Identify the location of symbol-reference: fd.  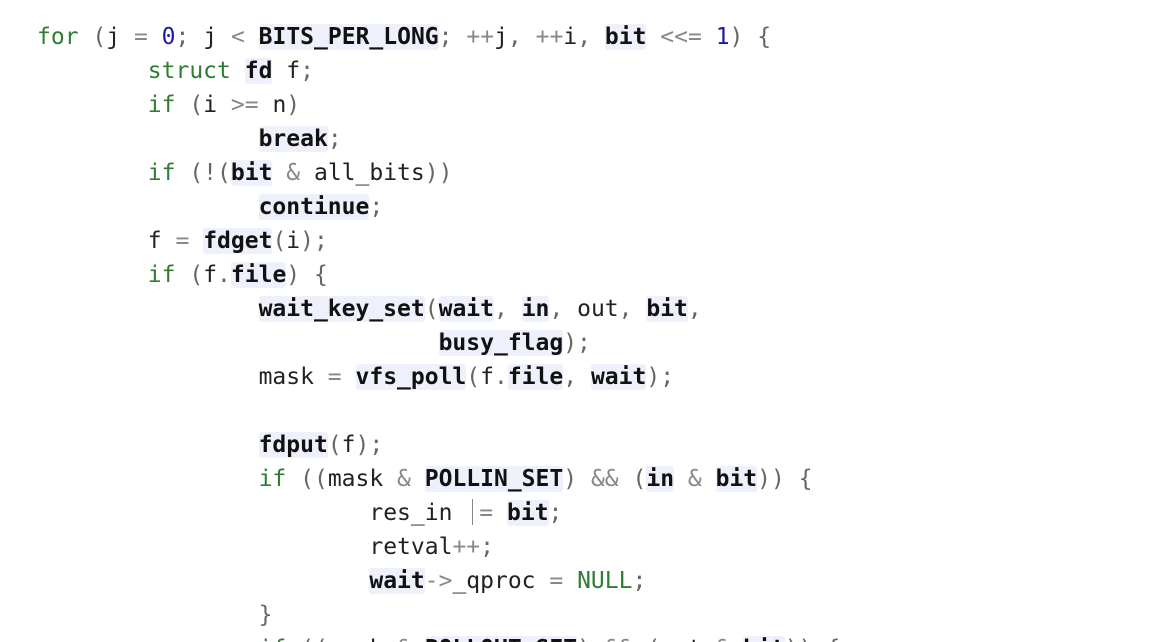
(258, 71).